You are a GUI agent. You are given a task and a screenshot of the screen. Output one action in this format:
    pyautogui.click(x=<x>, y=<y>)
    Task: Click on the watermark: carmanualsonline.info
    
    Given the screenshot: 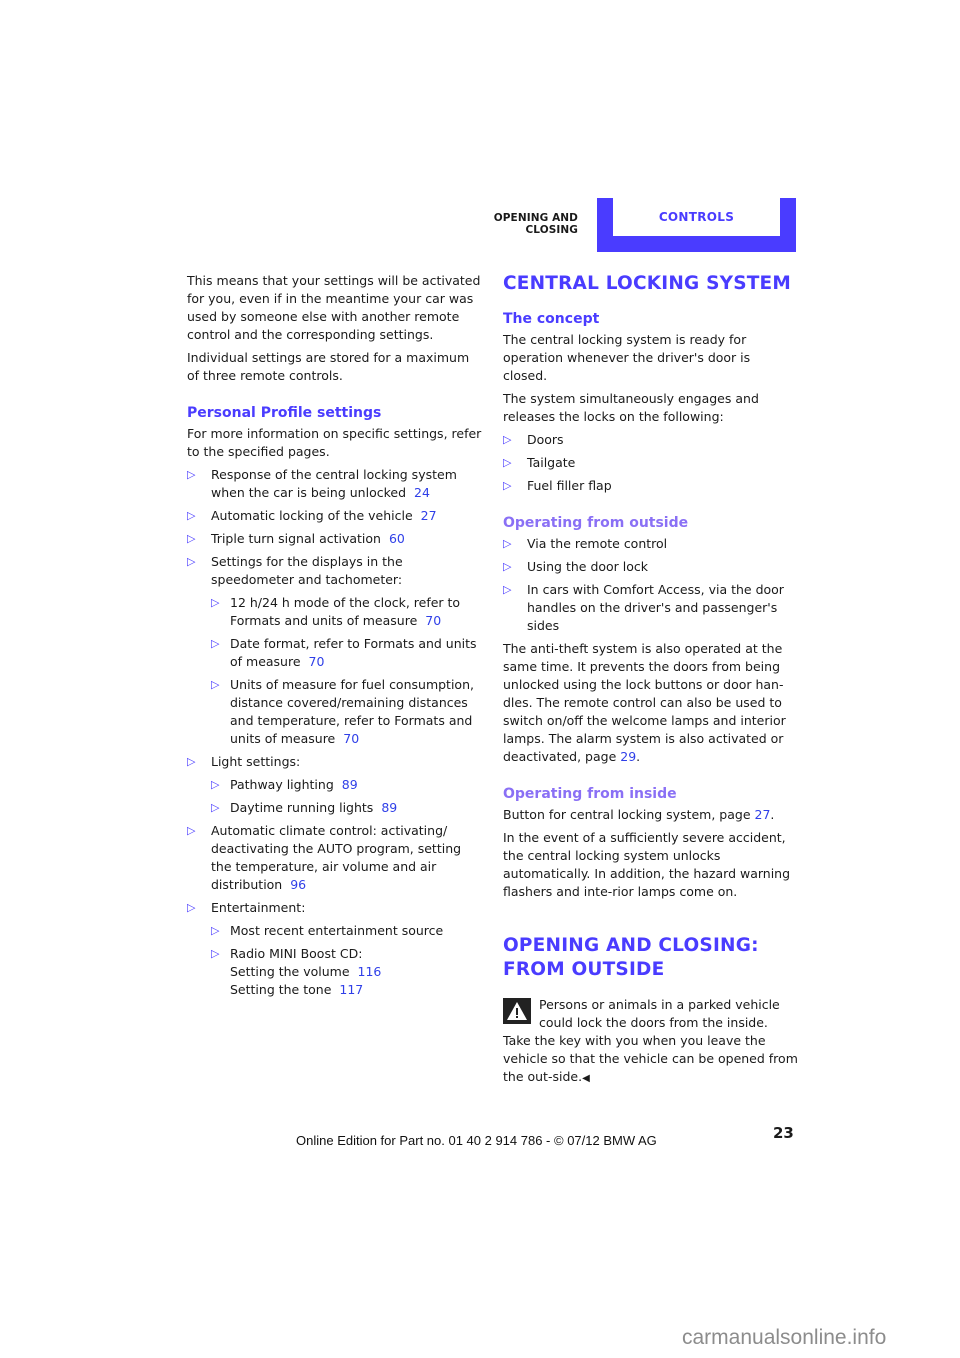 What is the action you would take?
    pyautogui.click(x=784, y=1337)
    